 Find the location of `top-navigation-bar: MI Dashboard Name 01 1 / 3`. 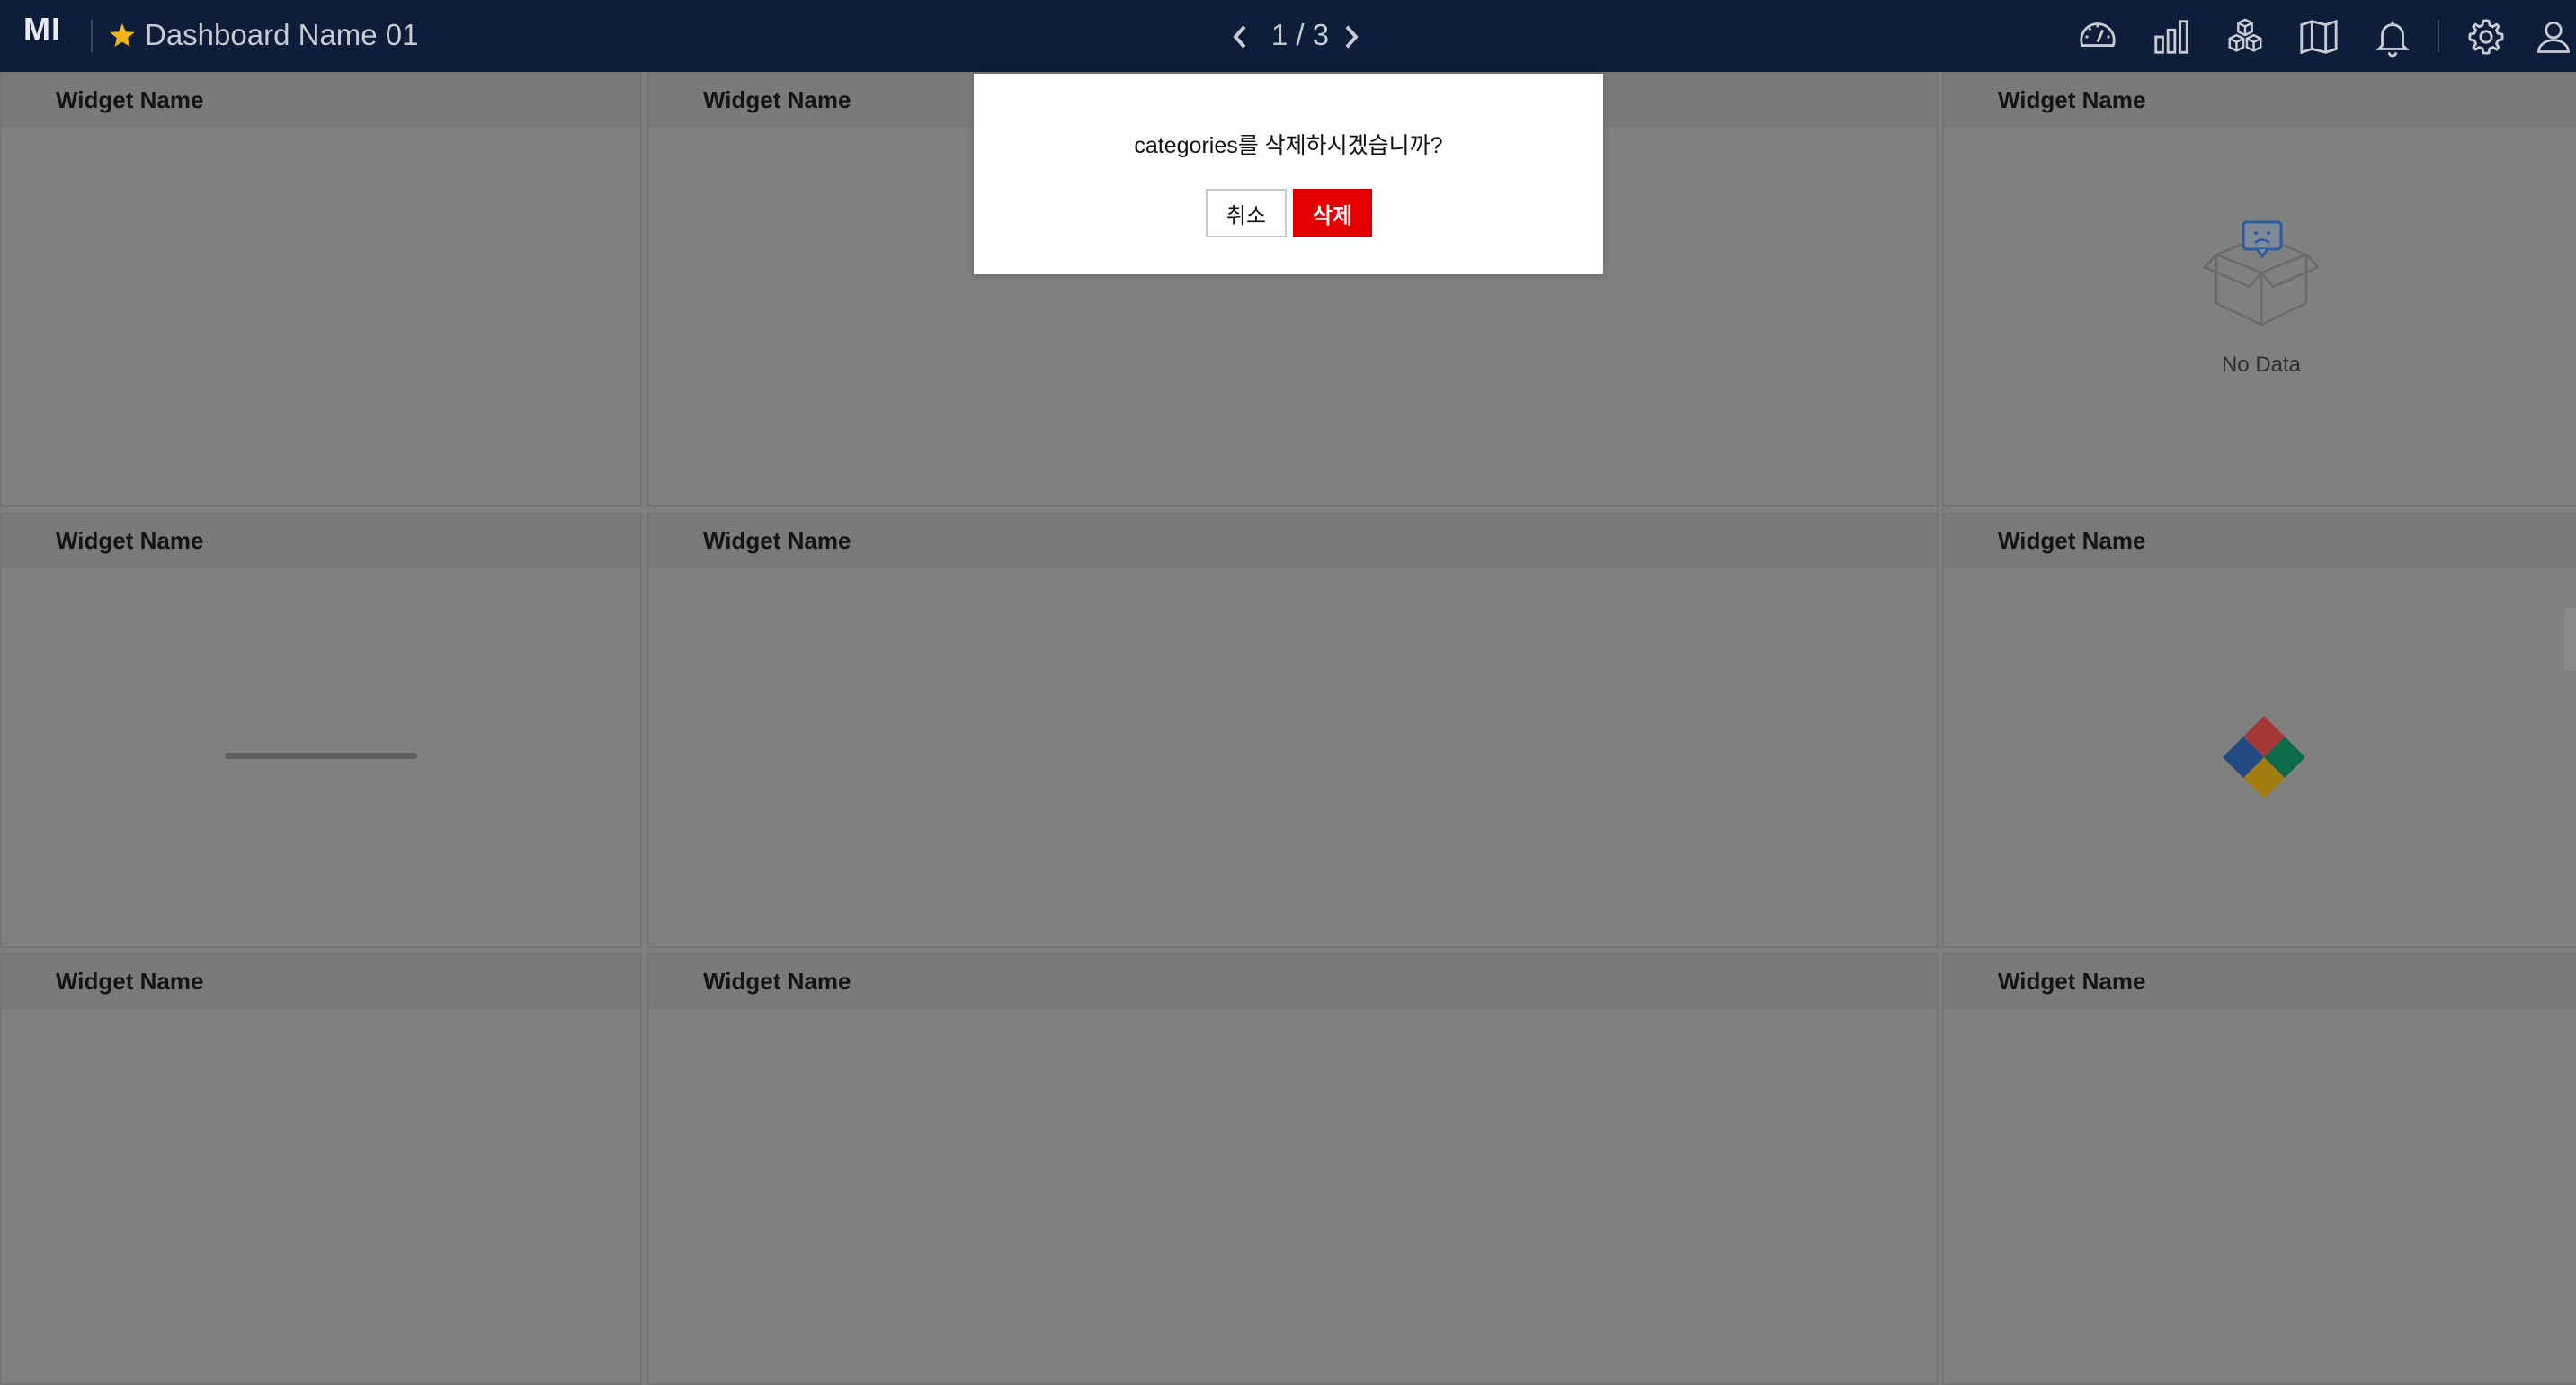

top-navigation-bar: MI Dashboard Name 01 1 / 3 is located at coordinates (1288, 36).